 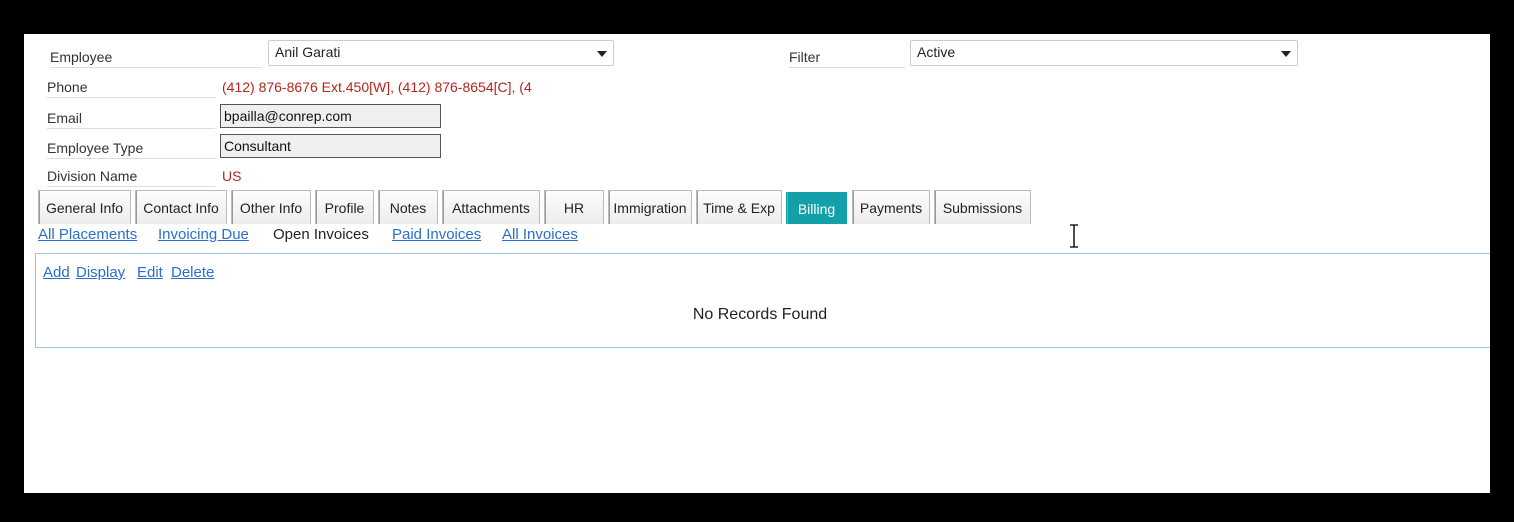 I want to click on tab-time-exp: Time & Exp, so click(x=739, y=207).